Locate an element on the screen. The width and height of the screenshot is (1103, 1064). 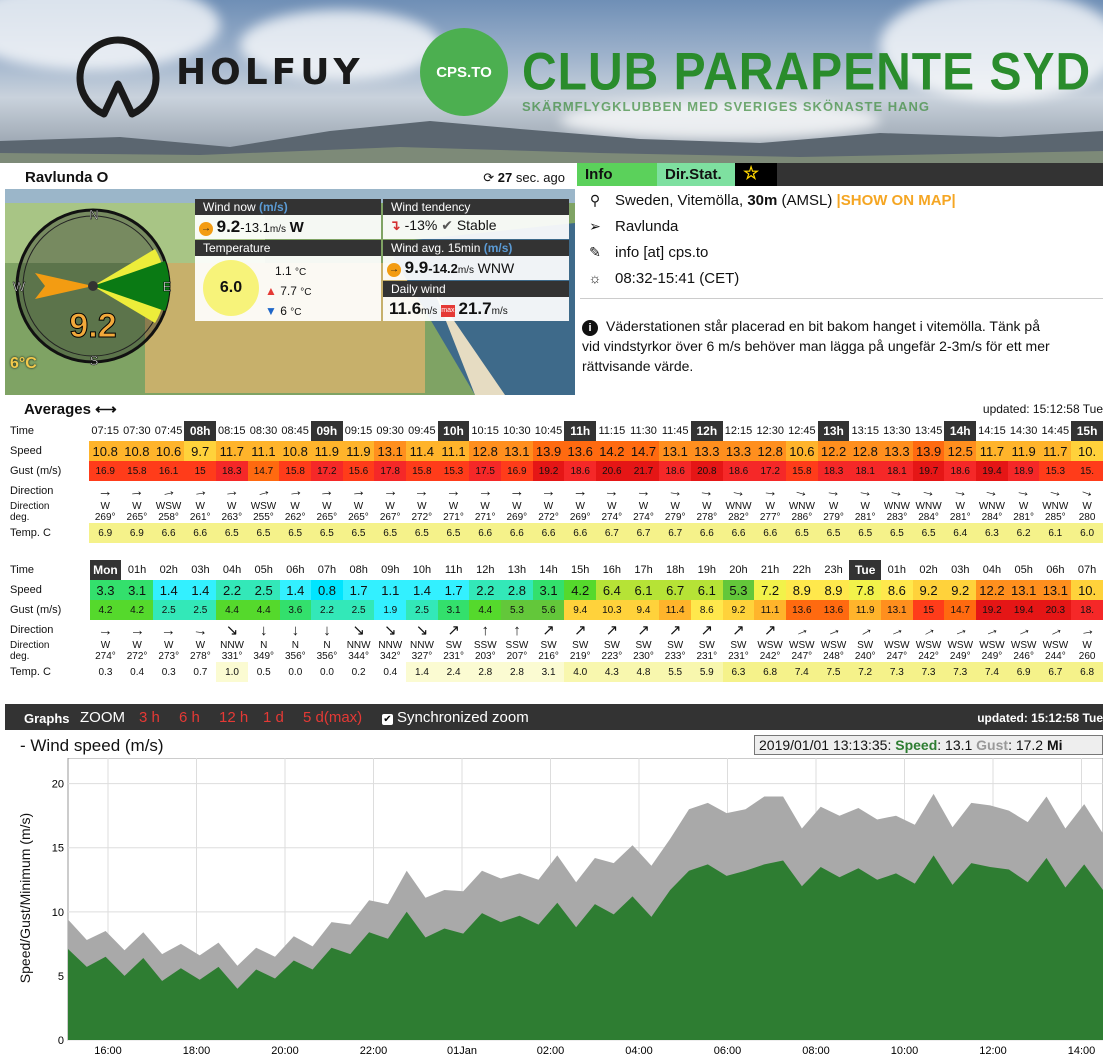
graphs-updated: updated: 15:12:58 Tue is located at coordinates (1040, 718).